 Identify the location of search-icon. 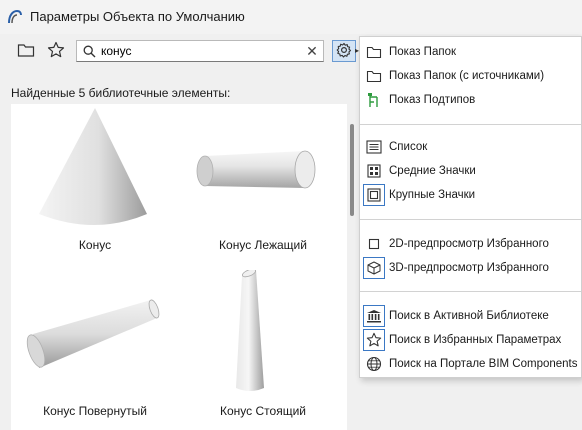
(89, 53).